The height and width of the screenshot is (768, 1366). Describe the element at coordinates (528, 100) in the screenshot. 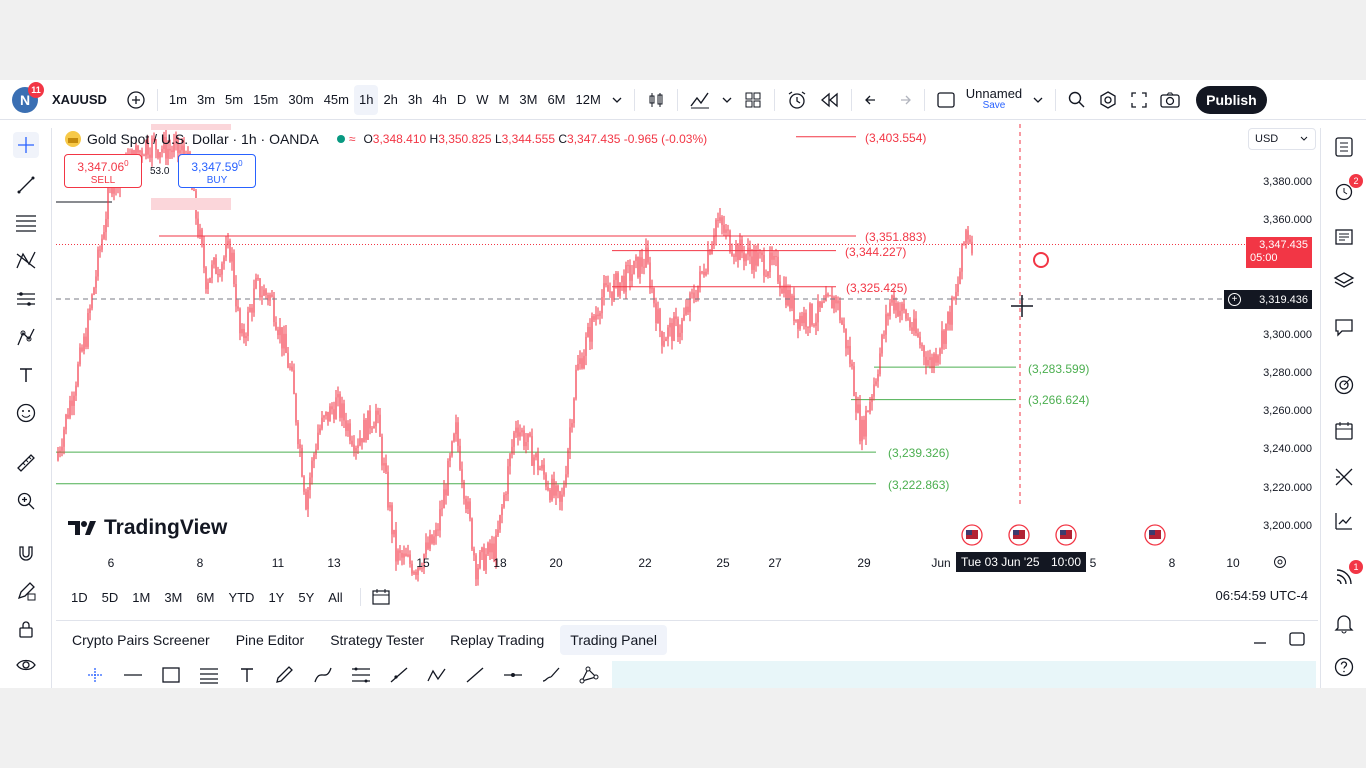

I see `timeframe-3M: 3M` at that location.